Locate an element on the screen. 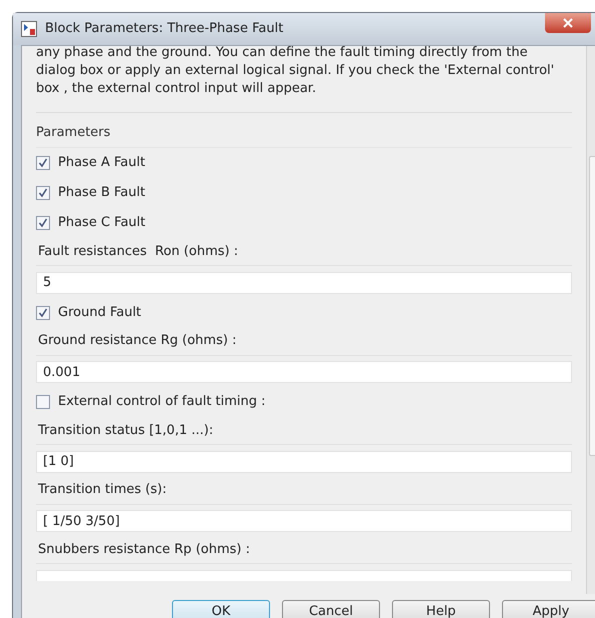  input-field: [ 1/50 3/50] is located at coordinates (304, 521).